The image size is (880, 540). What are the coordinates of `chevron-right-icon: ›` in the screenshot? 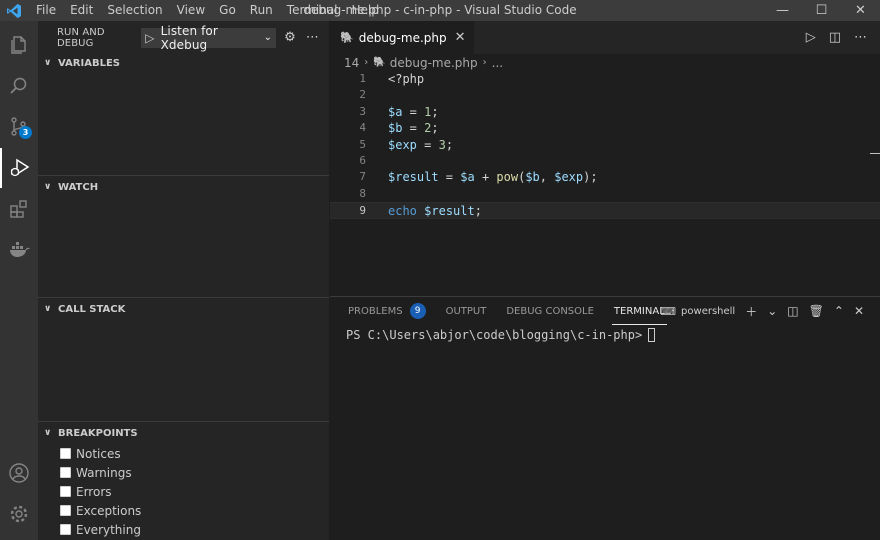 It's located at (484, 62).